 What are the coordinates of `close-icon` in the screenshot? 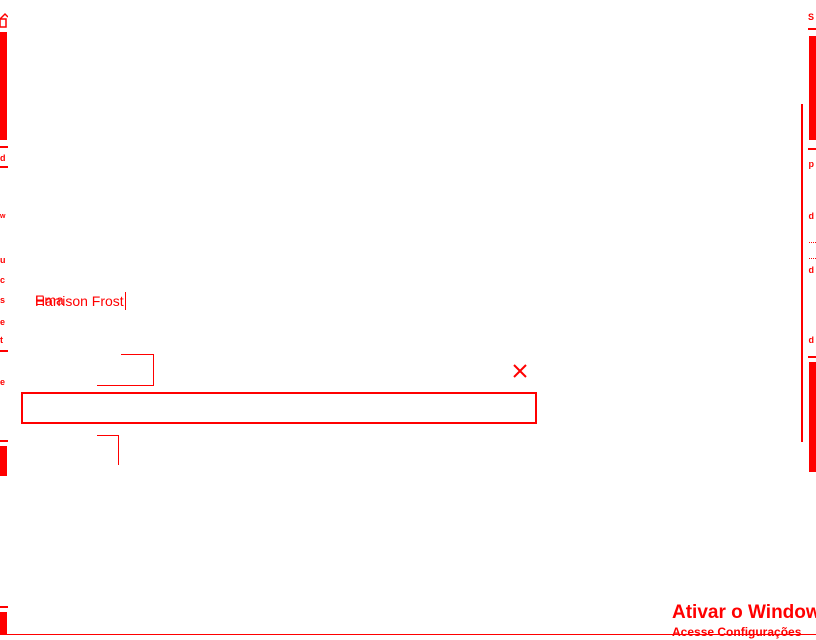 It's located at (520, 371).